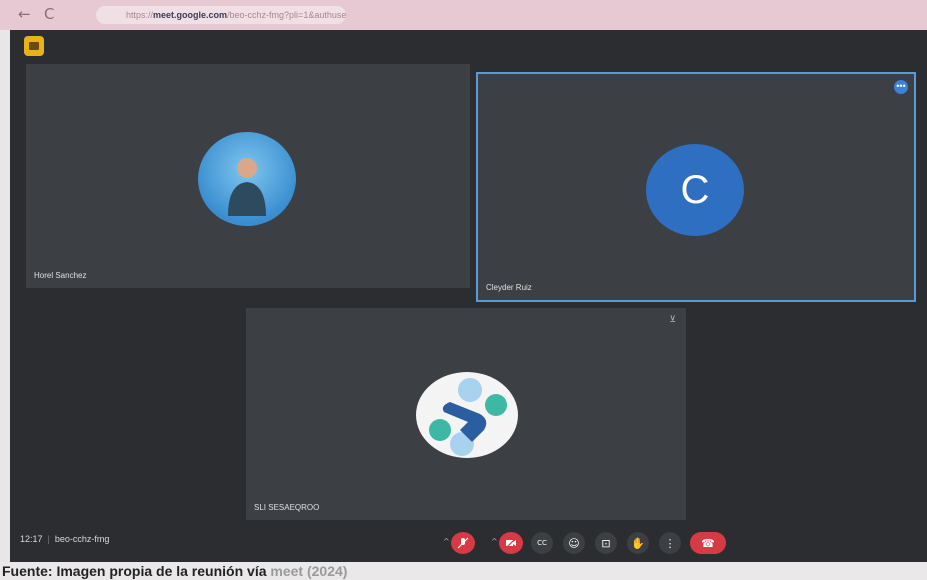 Image resolution: width=927 pixels, height=580 pixels. I want to click on back-icon: ←, so click(24, 14).